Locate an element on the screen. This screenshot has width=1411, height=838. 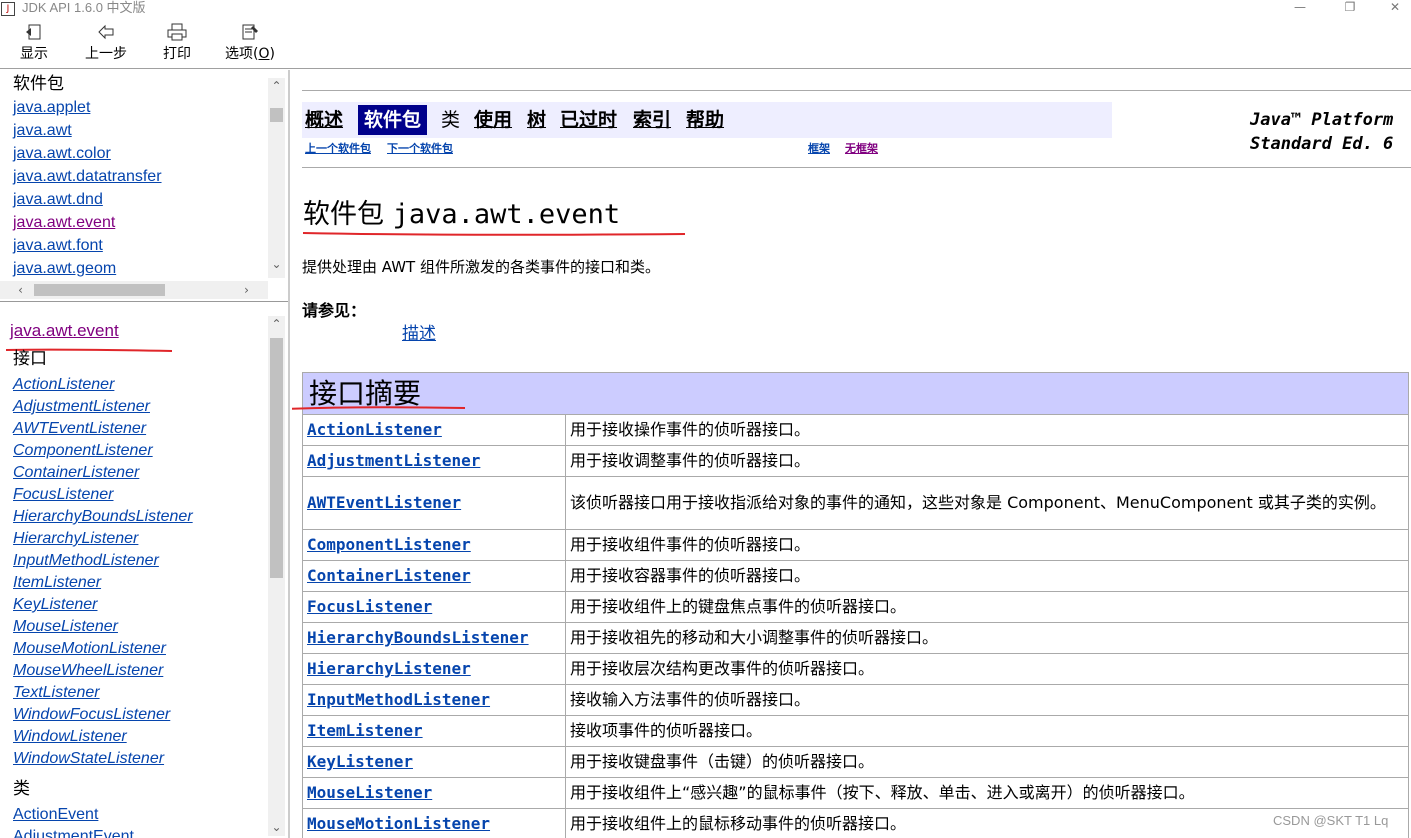
package-list-horizontal-scrollbar: ‹ › is located at coordinates (134, 290).